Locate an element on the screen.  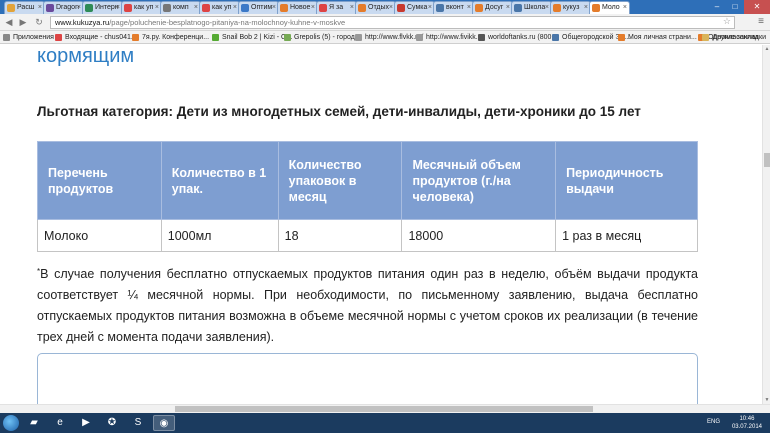
browser-tab: кукуз × is located at coordinates (570, 7).